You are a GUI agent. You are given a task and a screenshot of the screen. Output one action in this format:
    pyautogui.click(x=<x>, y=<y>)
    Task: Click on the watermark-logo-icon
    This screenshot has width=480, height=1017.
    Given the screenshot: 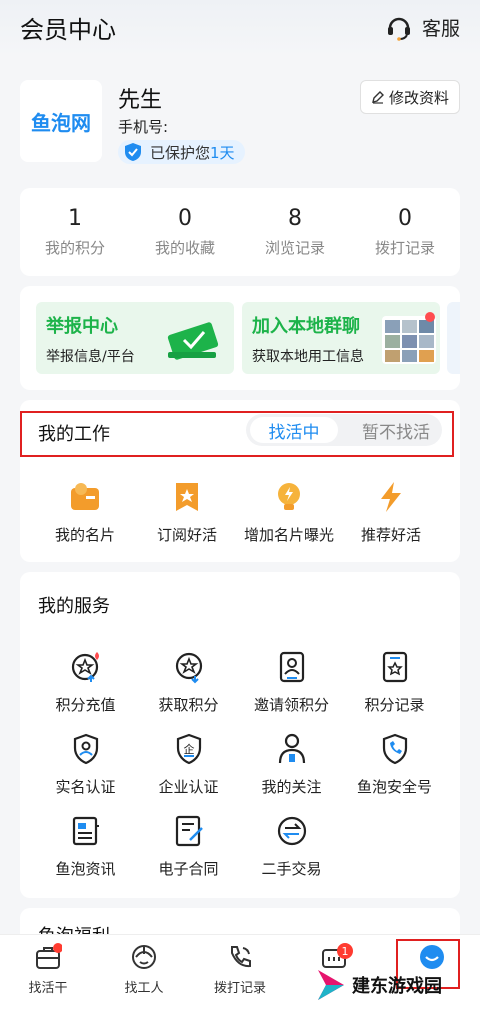 What is the action you would take?
    pyautogui.click(x=331, y=985)
    